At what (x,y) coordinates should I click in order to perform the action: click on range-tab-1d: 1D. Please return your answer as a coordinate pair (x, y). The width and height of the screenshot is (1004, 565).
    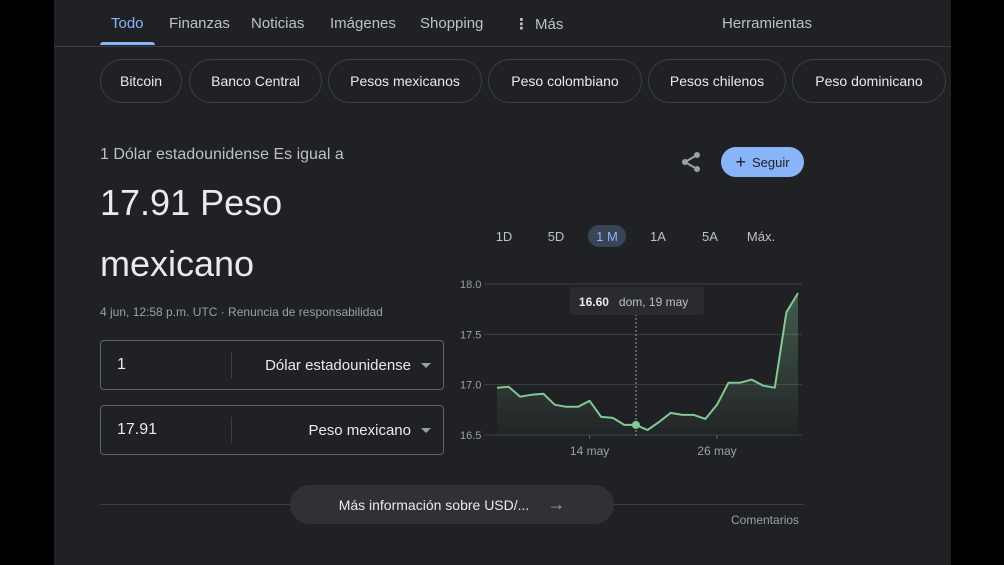
    Looking at the image, I should click on (504, 236).